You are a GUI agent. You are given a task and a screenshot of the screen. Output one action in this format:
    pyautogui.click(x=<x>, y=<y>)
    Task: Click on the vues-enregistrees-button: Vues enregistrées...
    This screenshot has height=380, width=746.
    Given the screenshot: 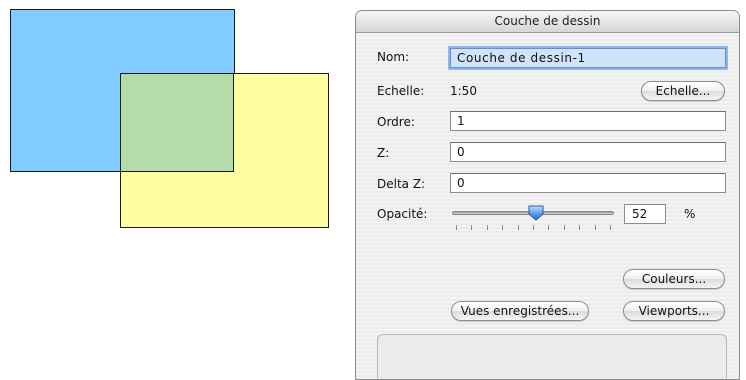 What is the action you would take?
    pyautogui.click(x=520, y=311)
    